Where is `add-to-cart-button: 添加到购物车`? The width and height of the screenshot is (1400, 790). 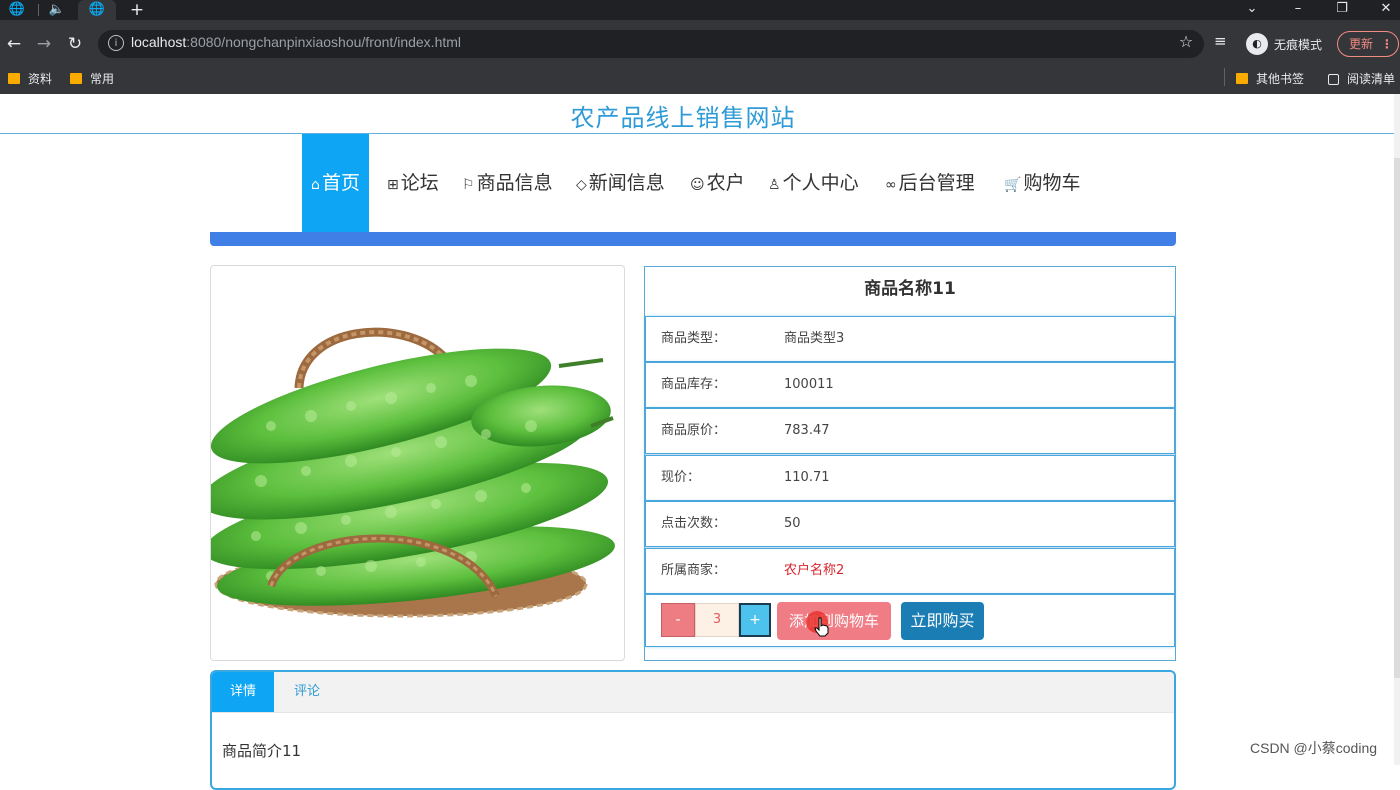 add-to-cart-button: 添加到购物车 is located at coordinates (834, 621).